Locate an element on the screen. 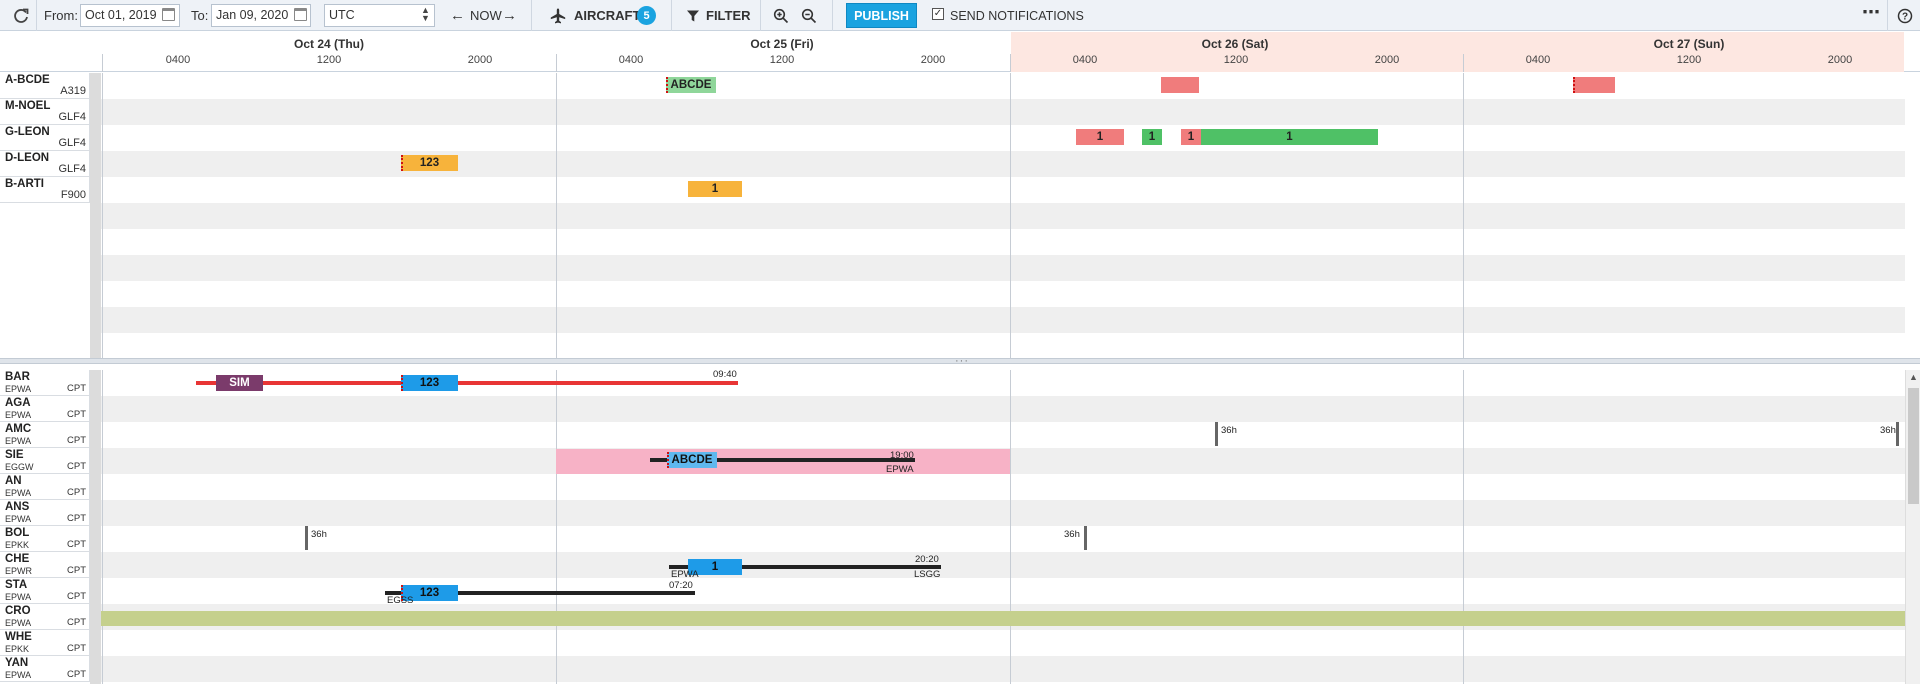 The height and width of the screenshot is (684, 1920). refresh-icon is located at coordinates (21, 15).